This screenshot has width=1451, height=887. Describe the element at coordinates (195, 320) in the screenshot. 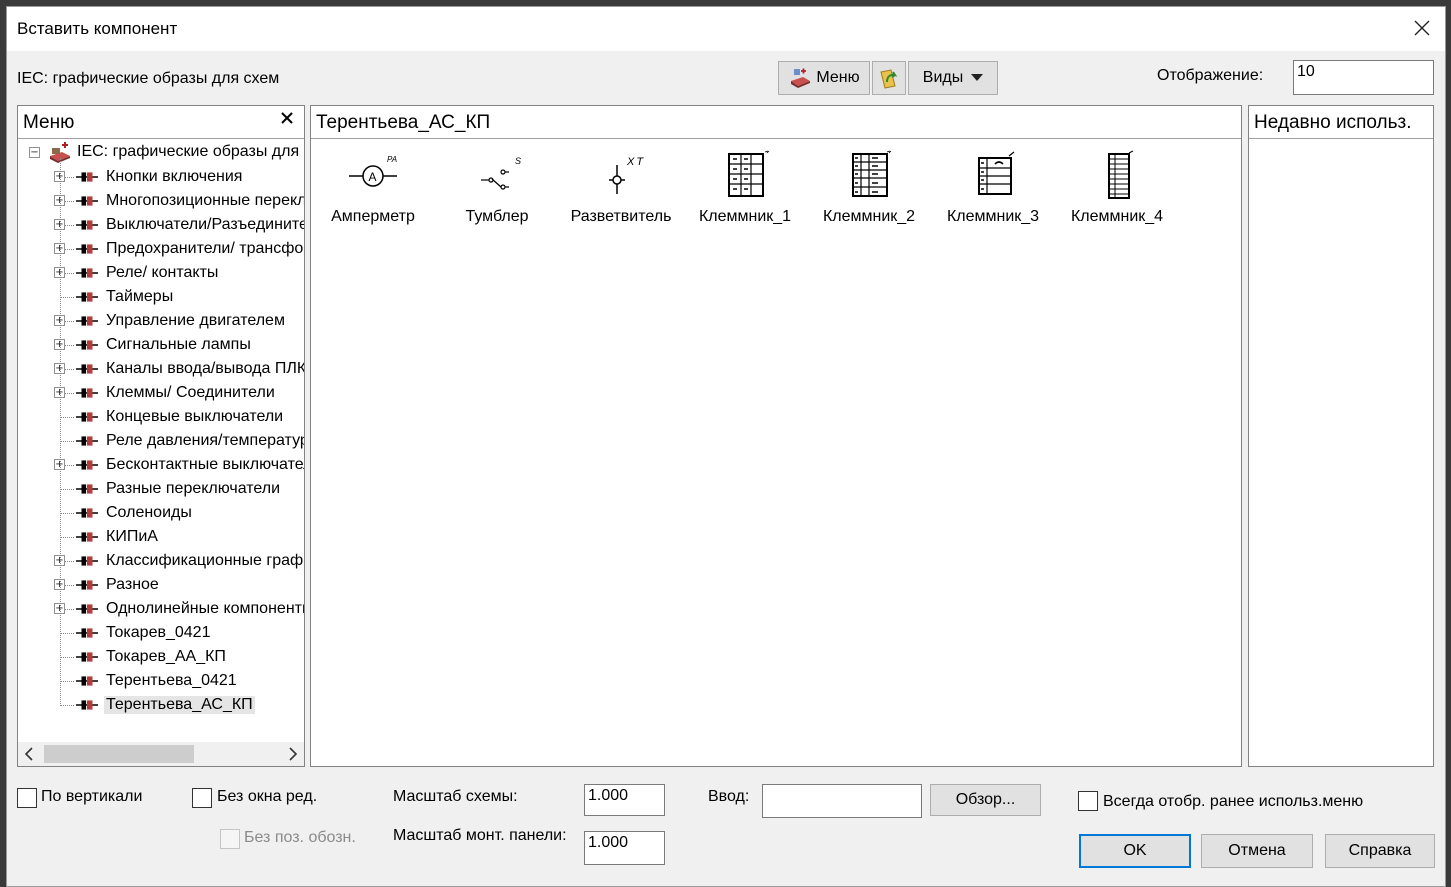

I see `tree-item-label: Управление двигателем` at that location.